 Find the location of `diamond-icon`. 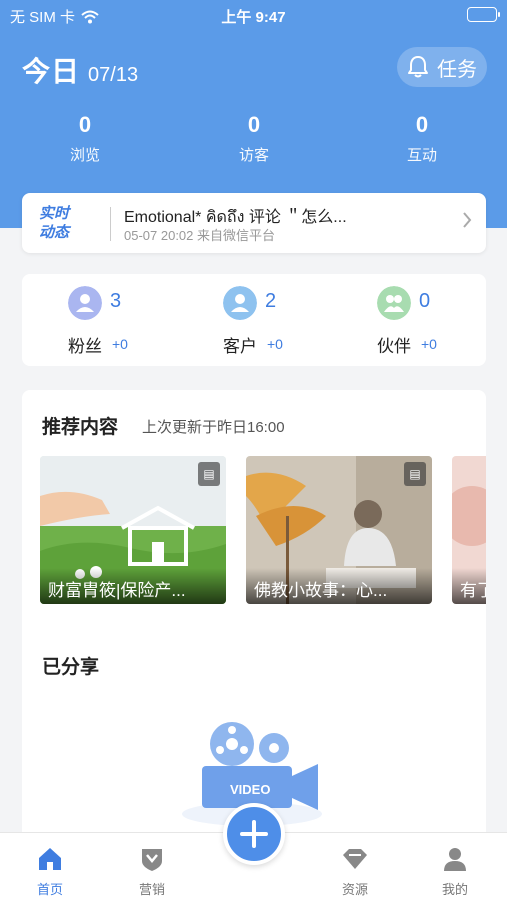

diamond-icon is located at coordinates (355, 859).